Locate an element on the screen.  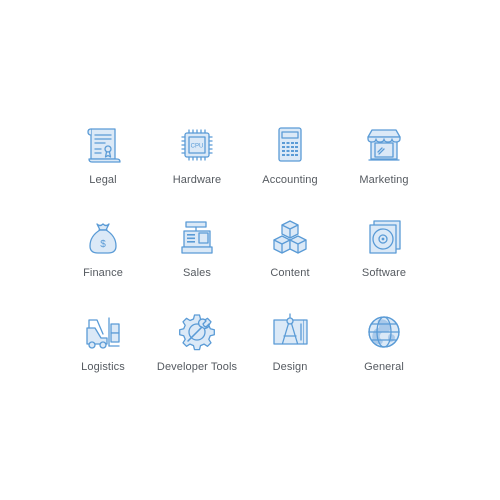
category-software: Software is located at coordinates (384, 256).